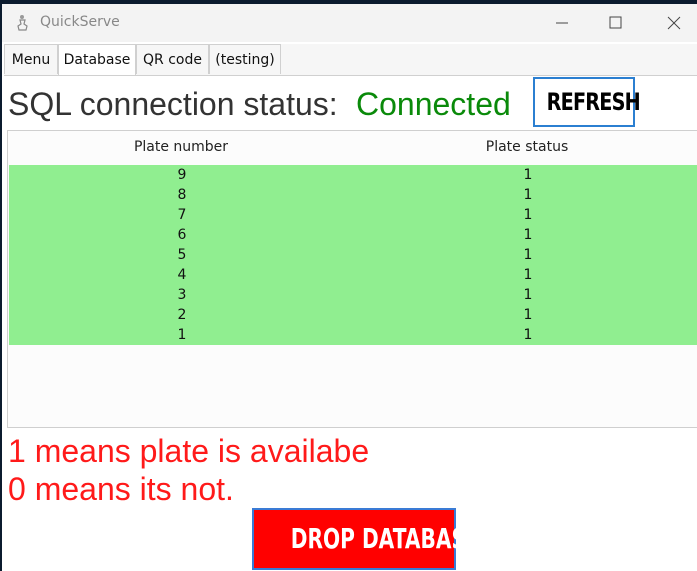 The width and height of the screenshot is (697, 571). What do you see at coordinates (353, 235) in the screenshot?
I see `table-row: 6 1` at bounding box center [353, 235].